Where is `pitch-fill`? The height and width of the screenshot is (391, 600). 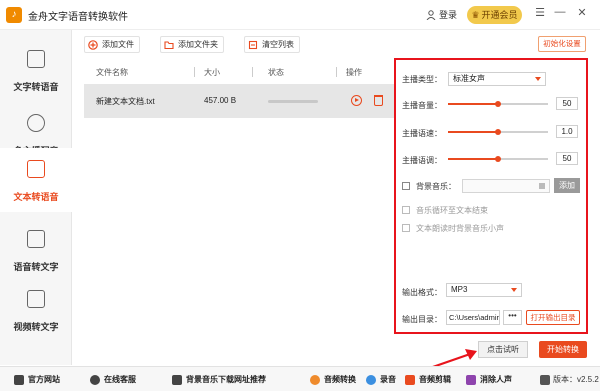
pitch-fill is located at coordinates (473, 159).